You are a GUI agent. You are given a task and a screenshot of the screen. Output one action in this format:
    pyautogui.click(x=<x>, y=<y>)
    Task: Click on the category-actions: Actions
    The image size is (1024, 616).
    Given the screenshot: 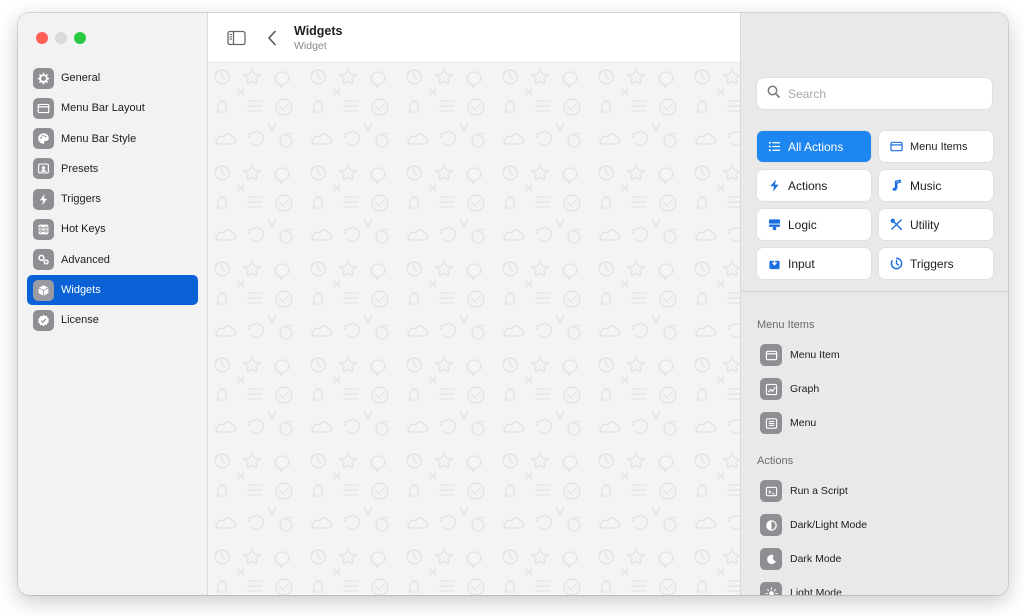 What is the action you would take?
    pyautogui.click(x=814, y=185)
    